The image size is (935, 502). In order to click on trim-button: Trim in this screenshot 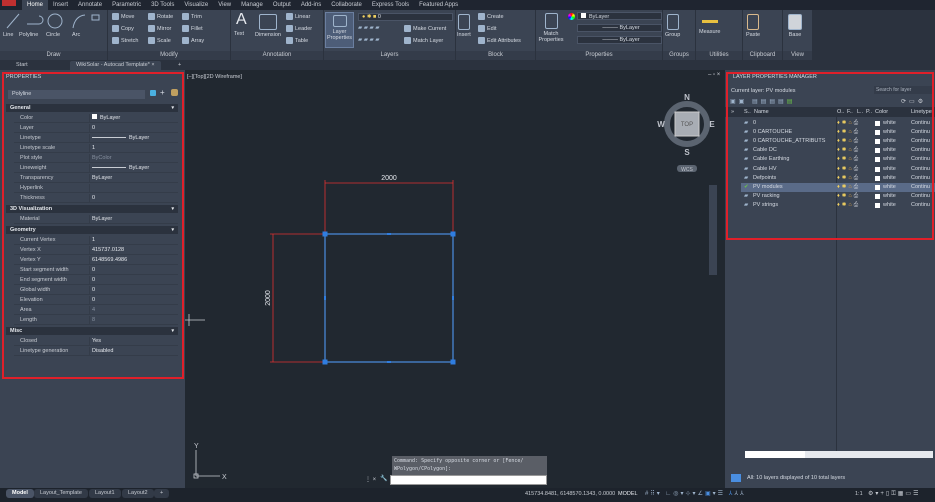, I will do `click(192, 16)`.